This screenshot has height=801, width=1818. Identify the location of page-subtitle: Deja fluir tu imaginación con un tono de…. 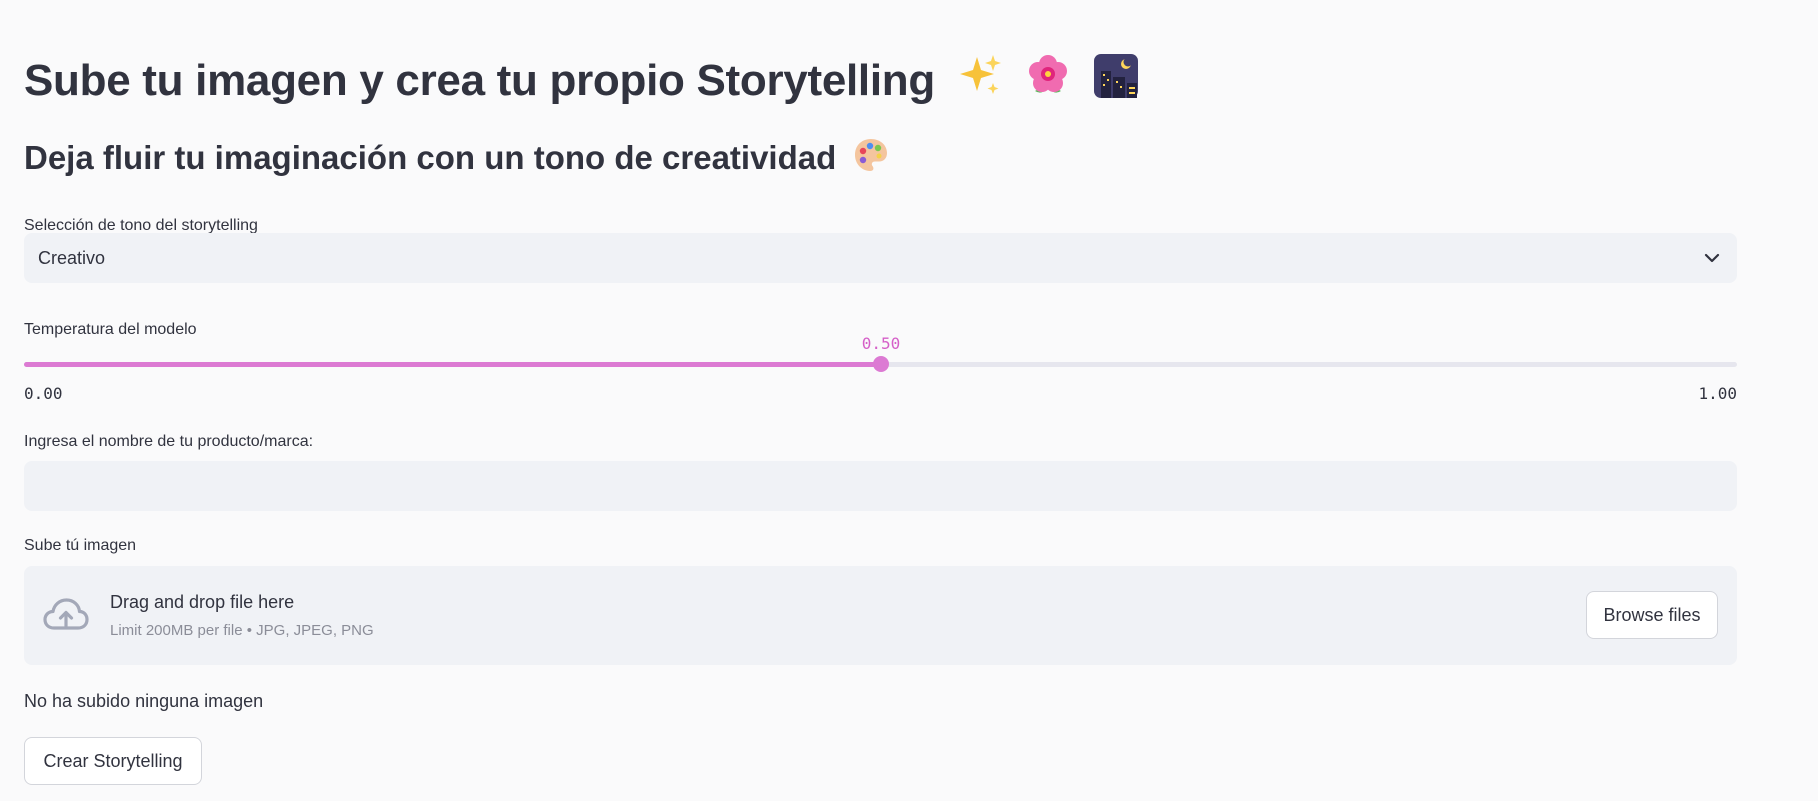
(456, 160).